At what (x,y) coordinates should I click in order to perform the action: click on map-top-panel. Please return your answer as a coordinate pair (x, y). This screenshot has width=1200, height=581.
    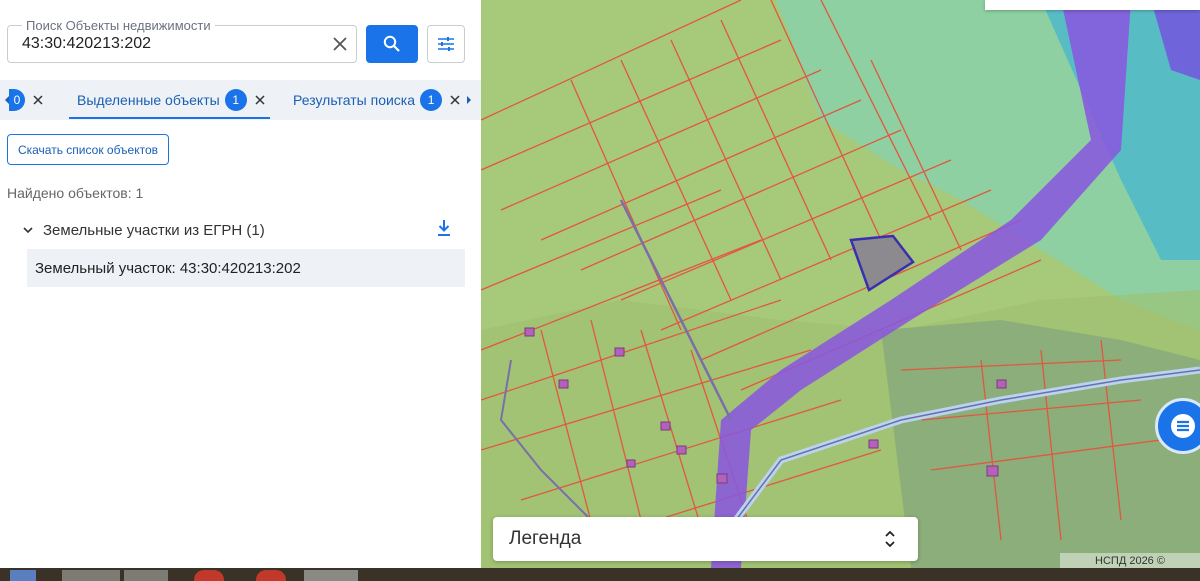
    Looking at the image, I should click on (1092, 5).